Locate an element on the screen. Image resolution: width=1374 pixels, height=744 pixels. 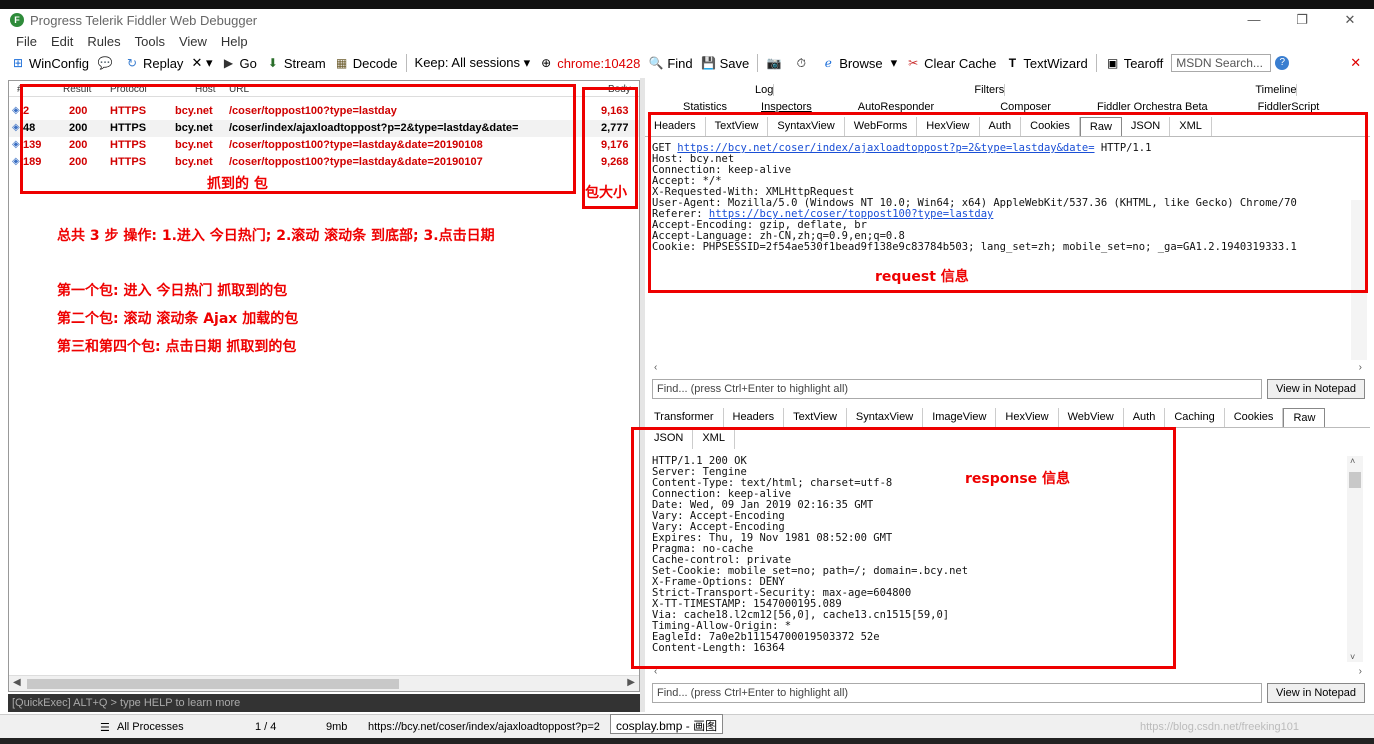
screenshot-button: 📷 is located at coordinates (775, 63).